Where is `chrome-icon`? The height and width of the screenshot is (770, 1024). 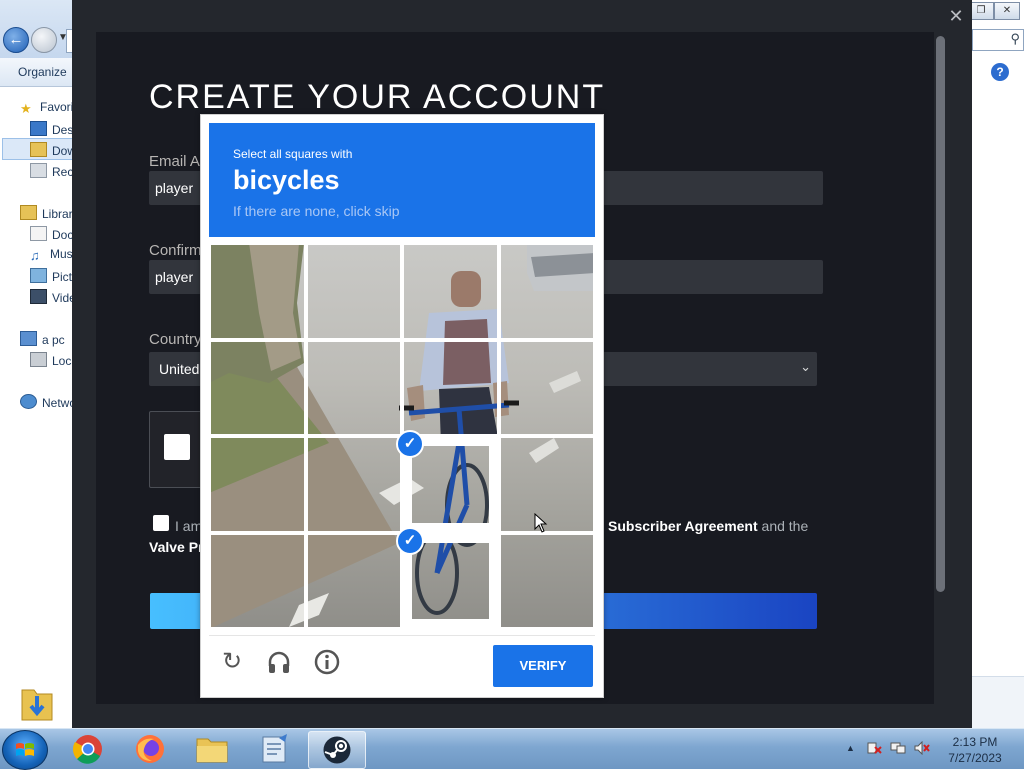
chrome-icon is located at coordinates (87, 749).